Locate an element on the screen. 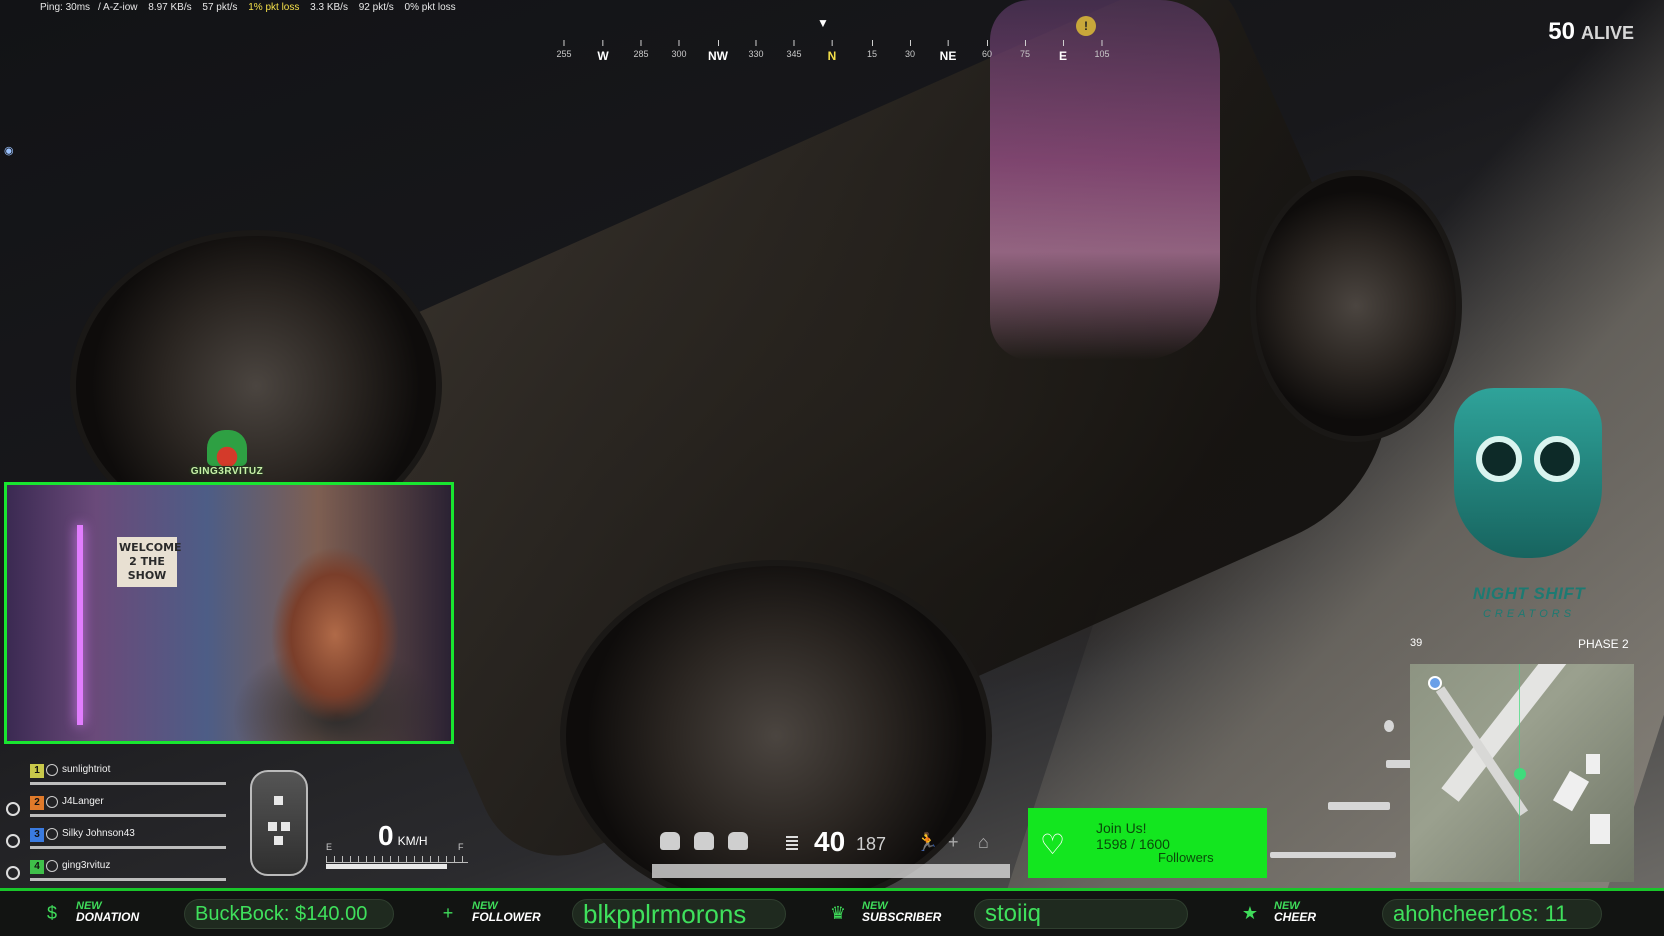 This screenshot has height=936, width=1664. alert-type: DONATION is located at coordinates (108, 917).